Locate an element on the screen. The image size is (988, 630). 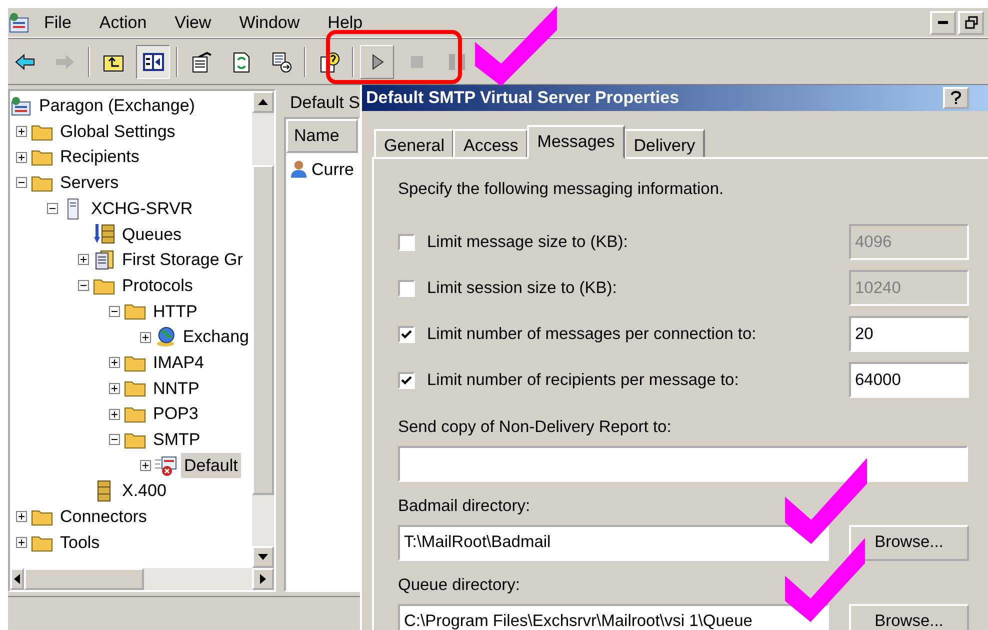
tree-item: Connectors is located at coordinates (103, 517).